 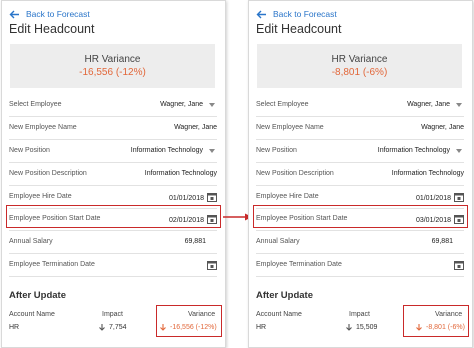 What do you see at coordinates (367, 327) in the screenshot?
I see `impact-value: 15,509` at bounding box center [367, 327].